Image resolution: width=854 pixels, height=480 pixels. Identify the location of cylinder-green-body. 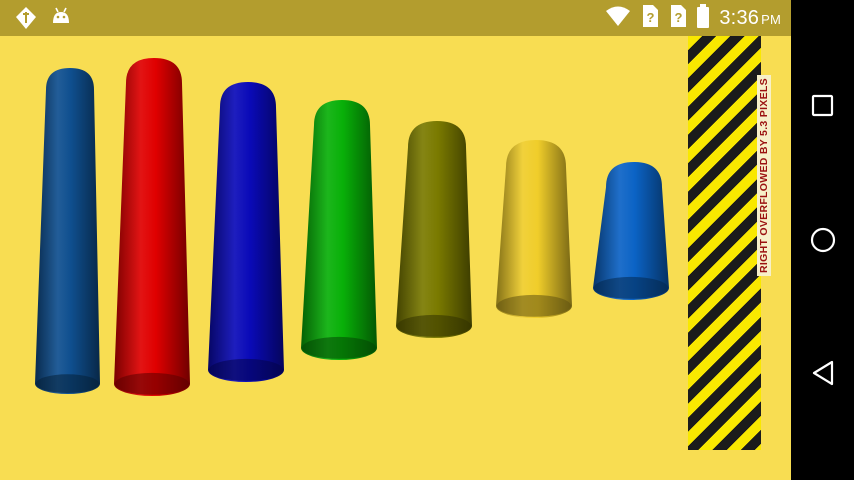
(339, 230).